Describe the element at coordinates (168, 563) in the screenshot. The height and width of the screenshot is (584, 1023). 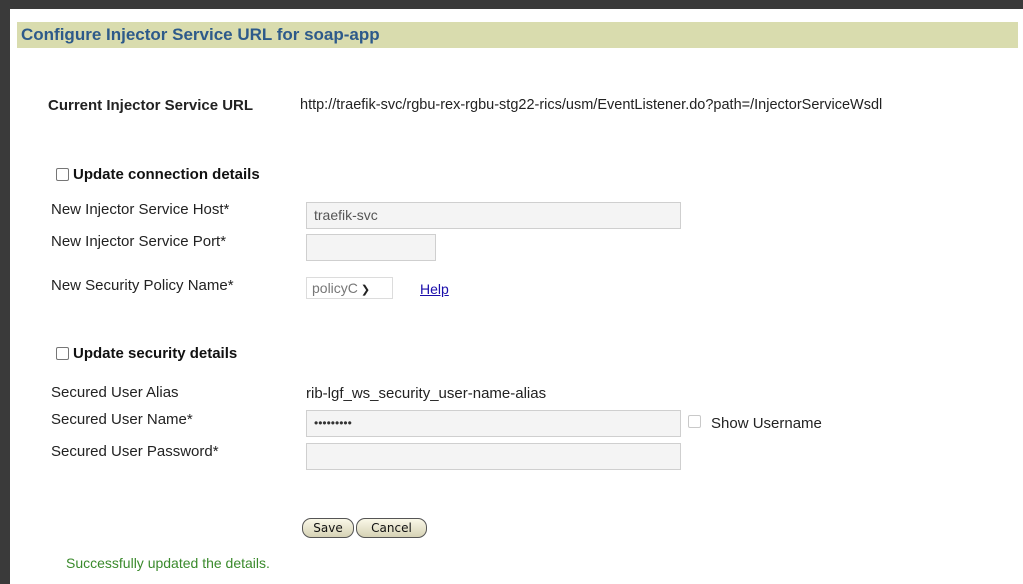
I see `status-message: Successfully updated the details.` at that location.